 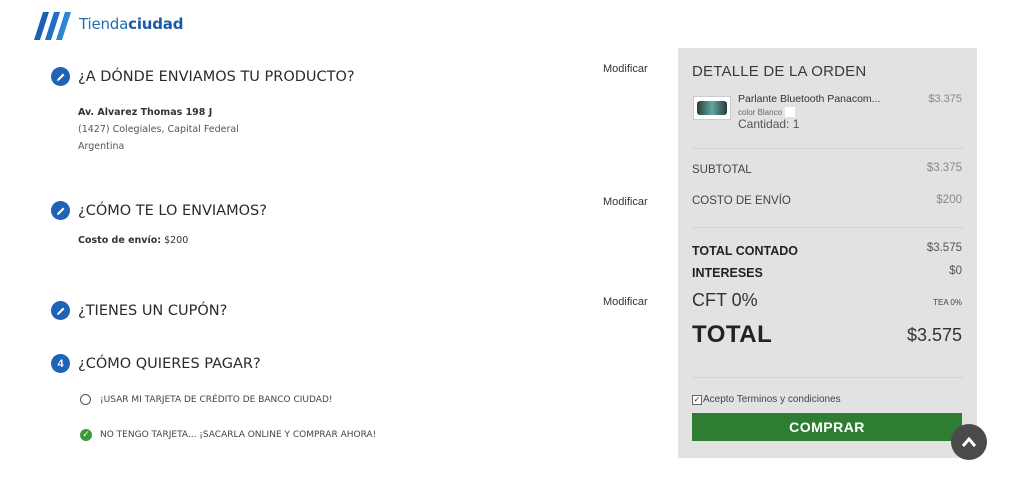 What do you see at coordinates (947, 302) in the screenshot?
I see `tea-rate: TEA 0%` at bounding box center [947, 302].